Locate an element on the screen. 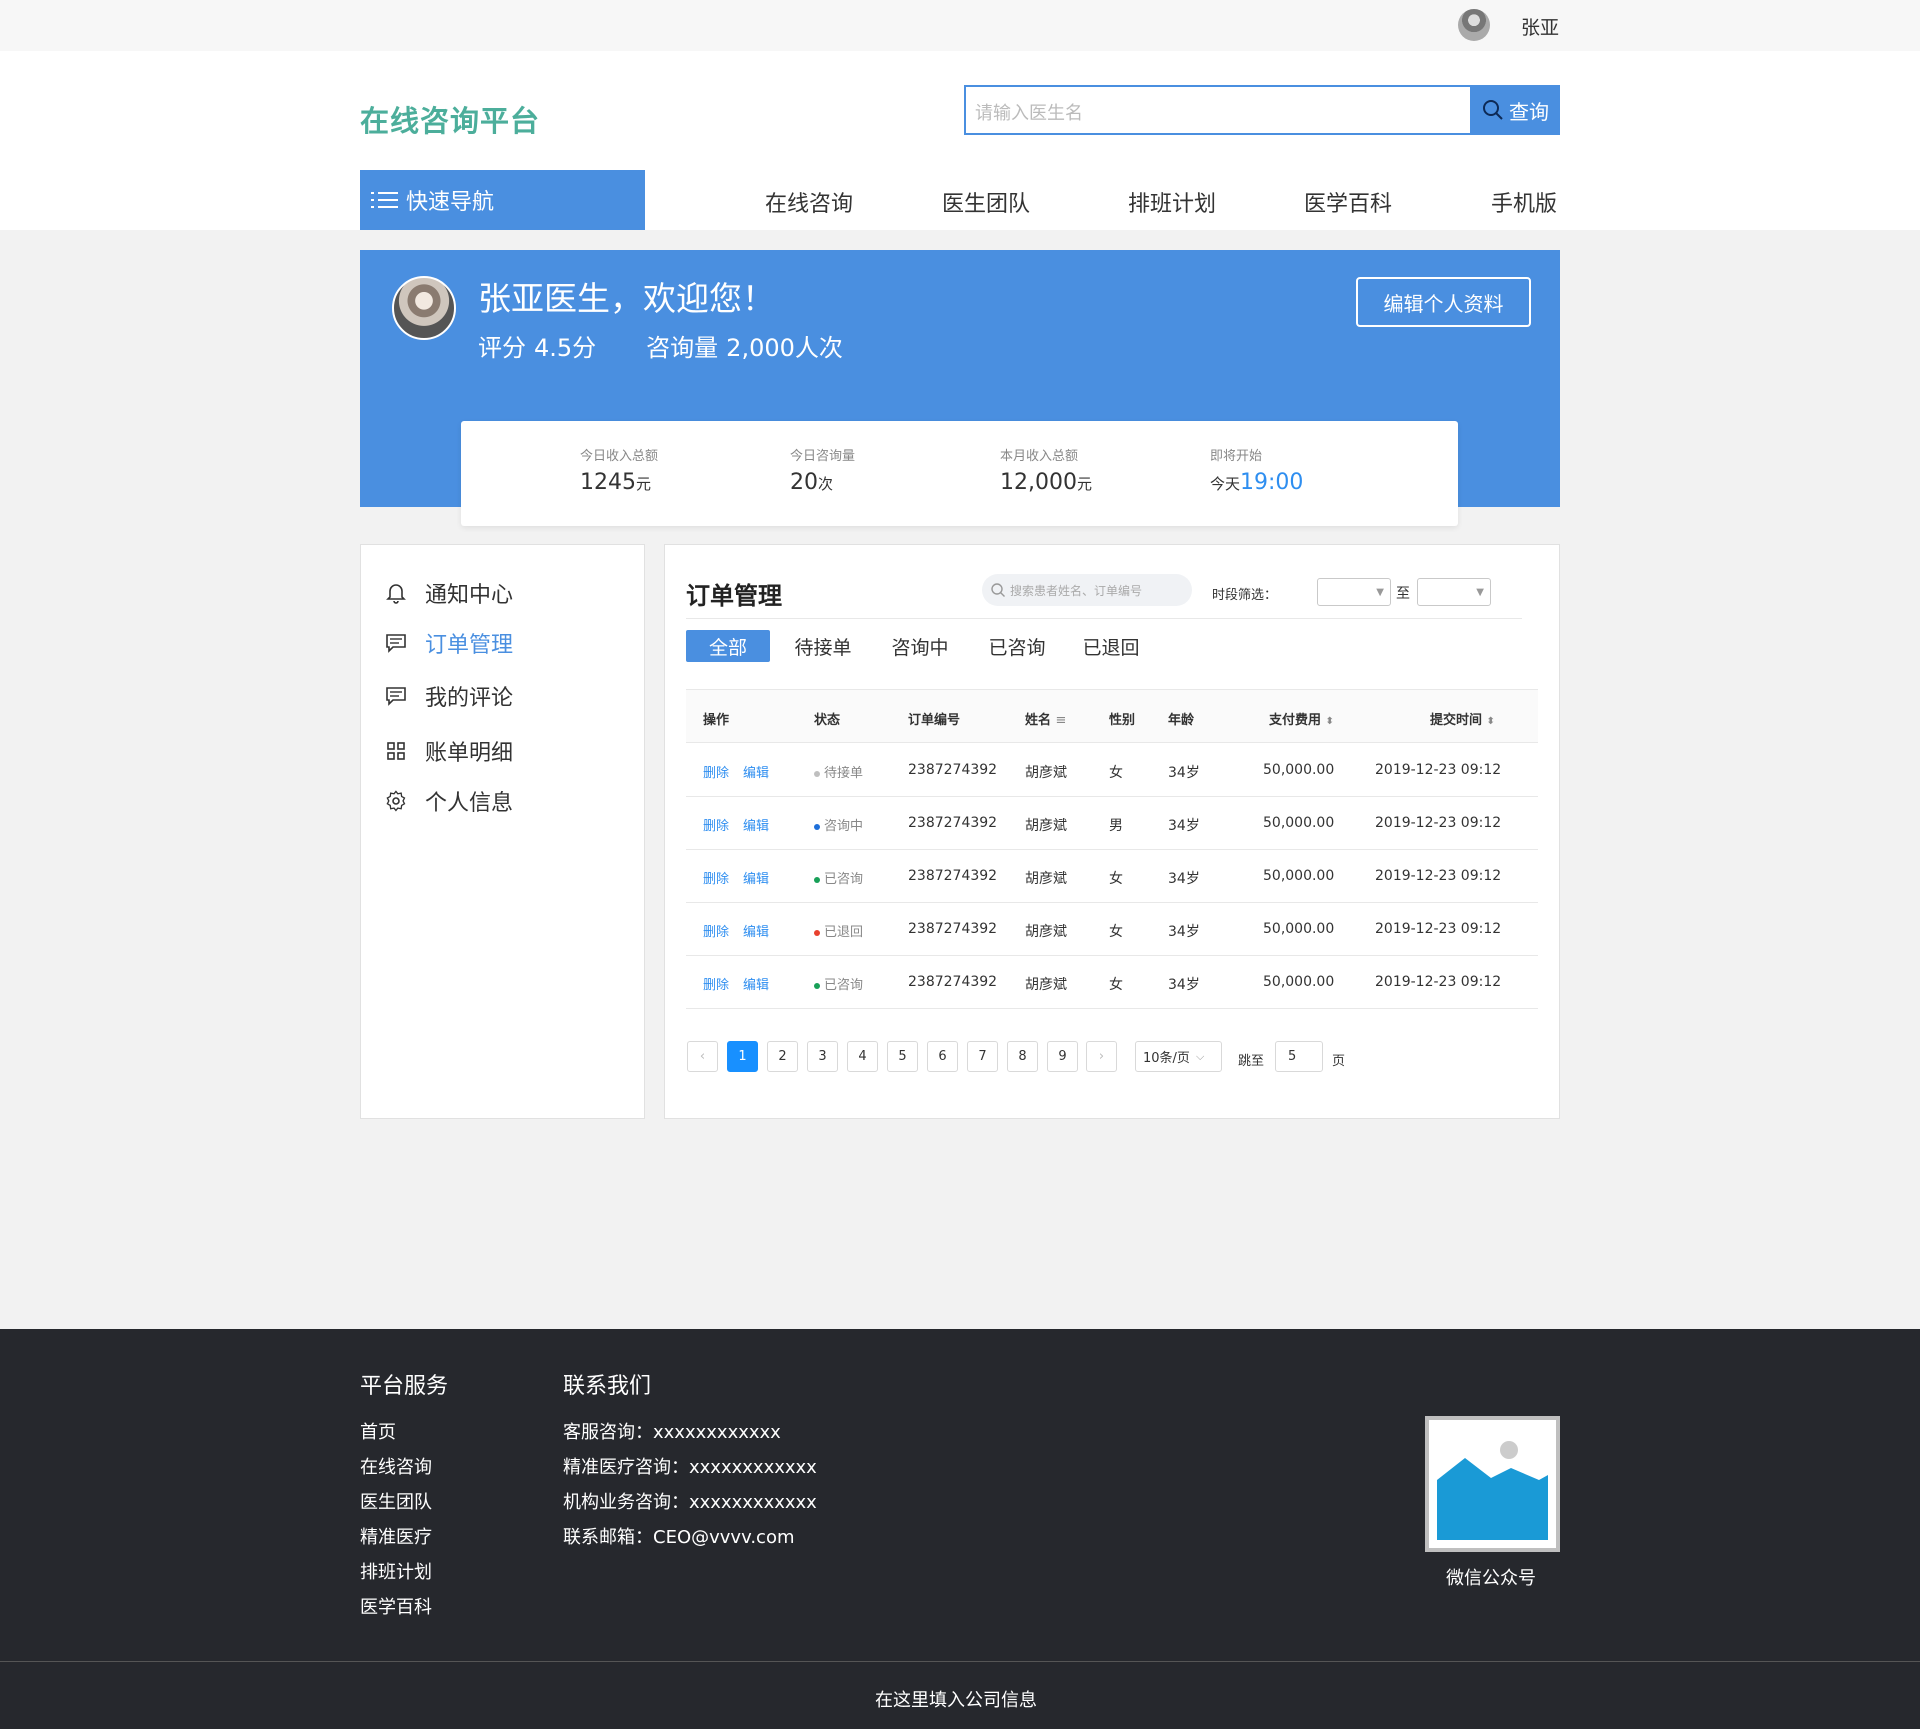 This screenshot has width=1920, height=1729. nav-mobile: 手机版 is located at coordinates (1524, 202).